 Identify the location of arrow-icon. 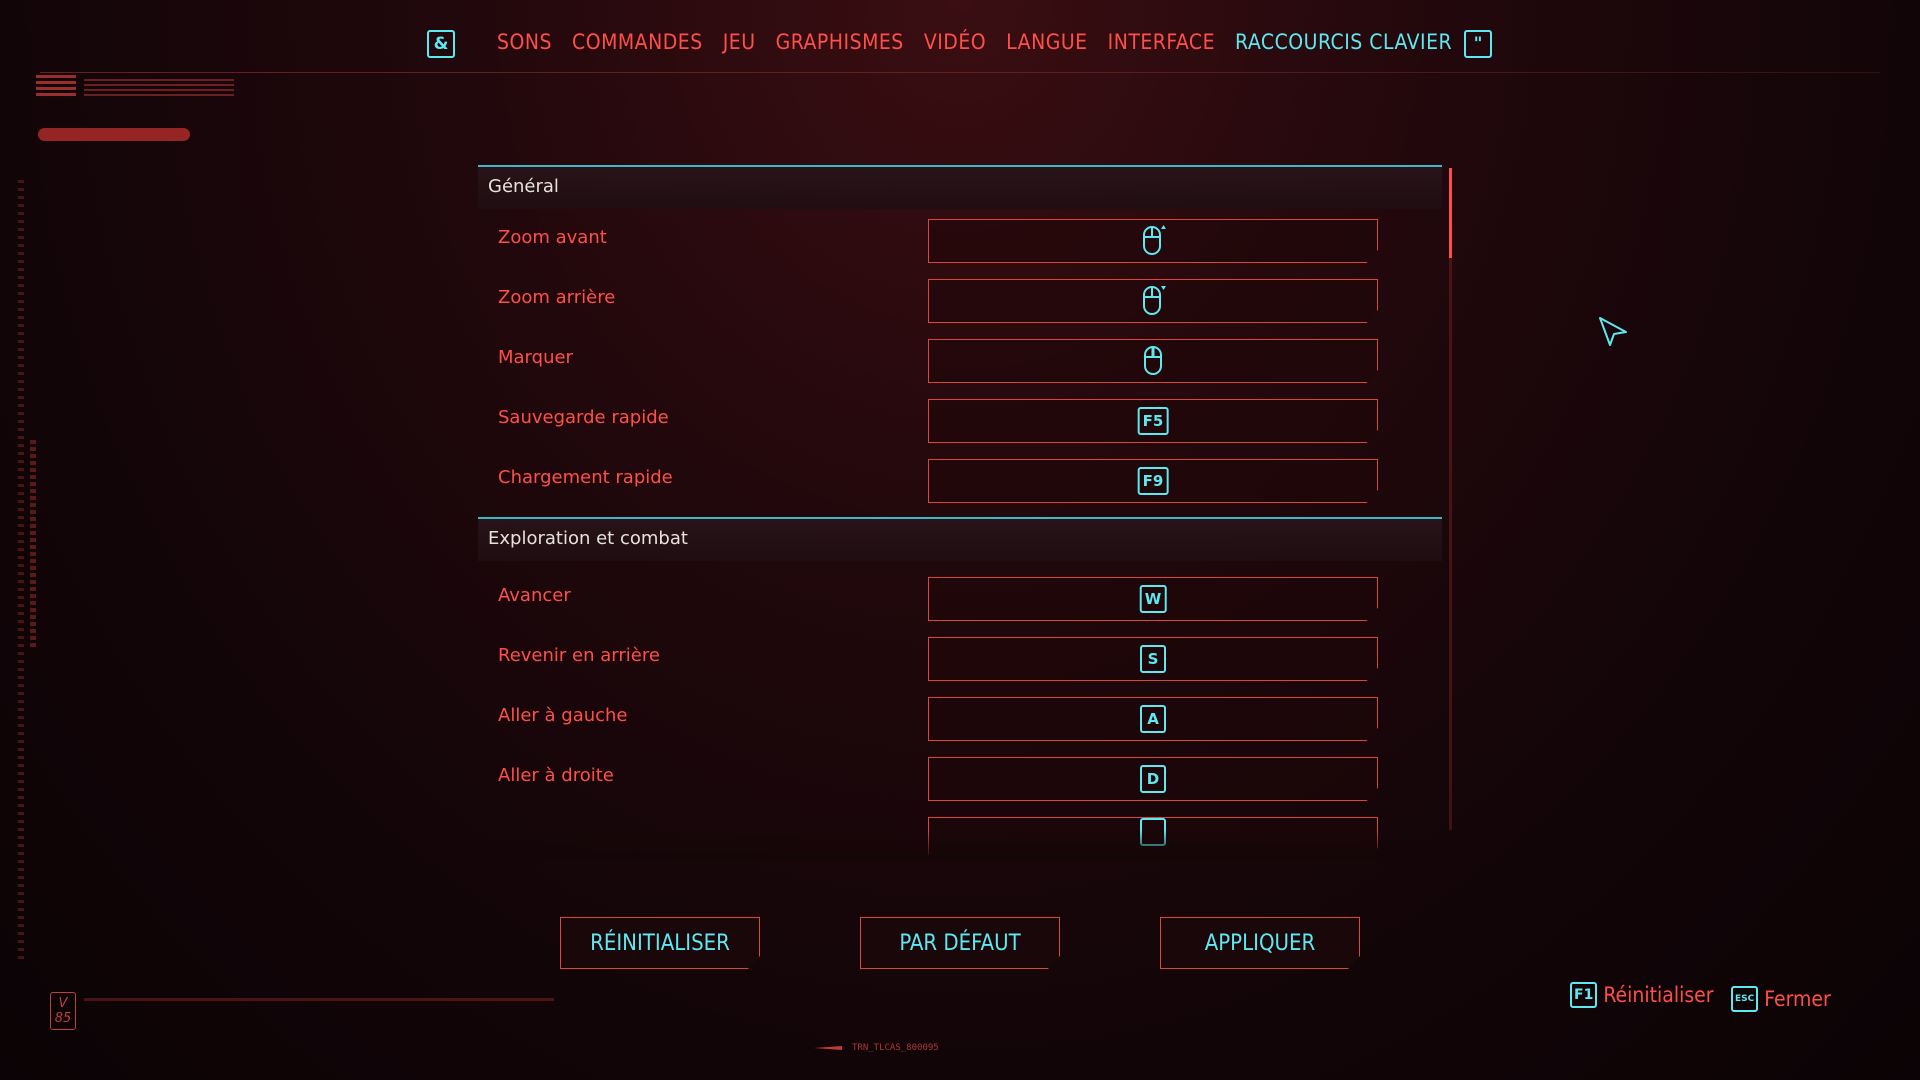
(828, 1048).